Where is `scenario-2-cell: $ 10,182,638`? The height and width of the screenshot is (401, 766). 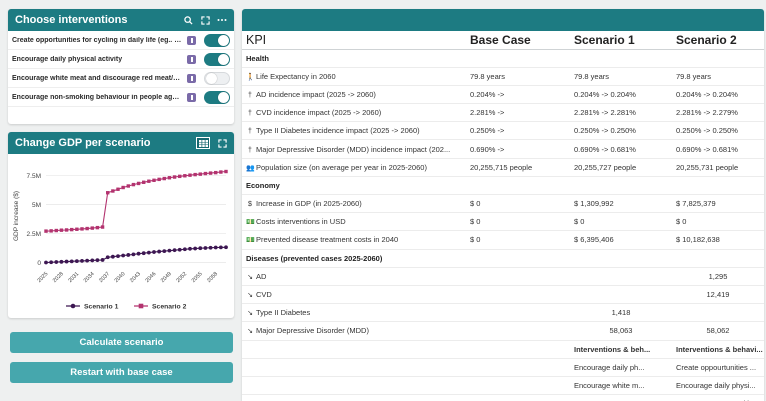 scenario-2-cell: $ 10,182,638 is located at coordinates (718, 240).